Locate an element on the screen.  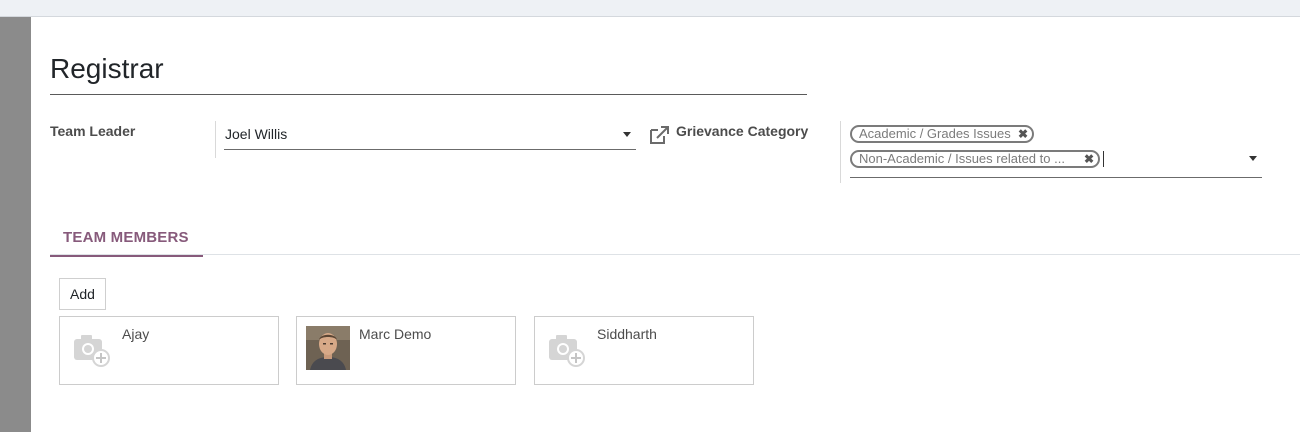
member-card: Ajay is located at coordinates (169, 350).